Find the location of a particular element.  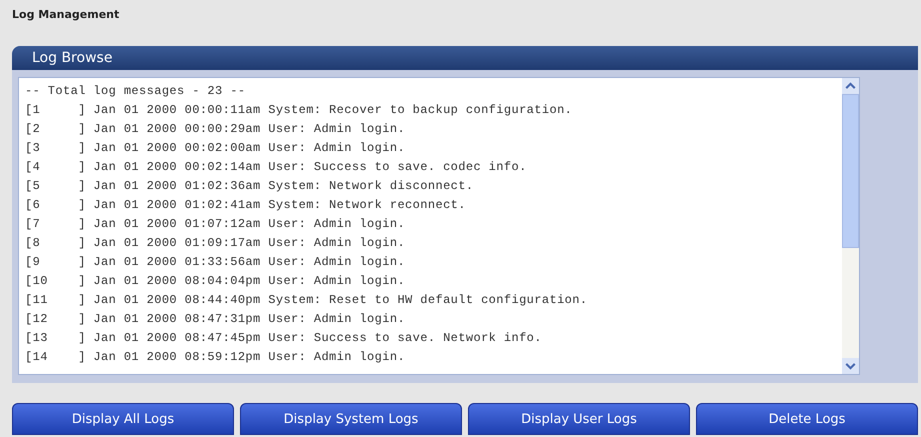

log-action-button: Delete Logs is located at coordinates (807, 419).